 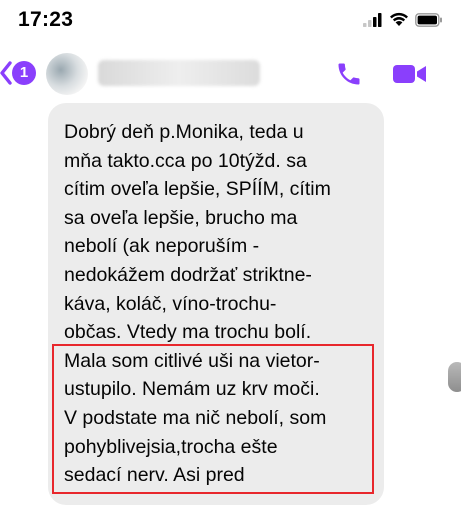 What do you see at coordinates (372, 19) in the screenshot?
I see `cellular-signal-icon` at bounding box center [372, 19].